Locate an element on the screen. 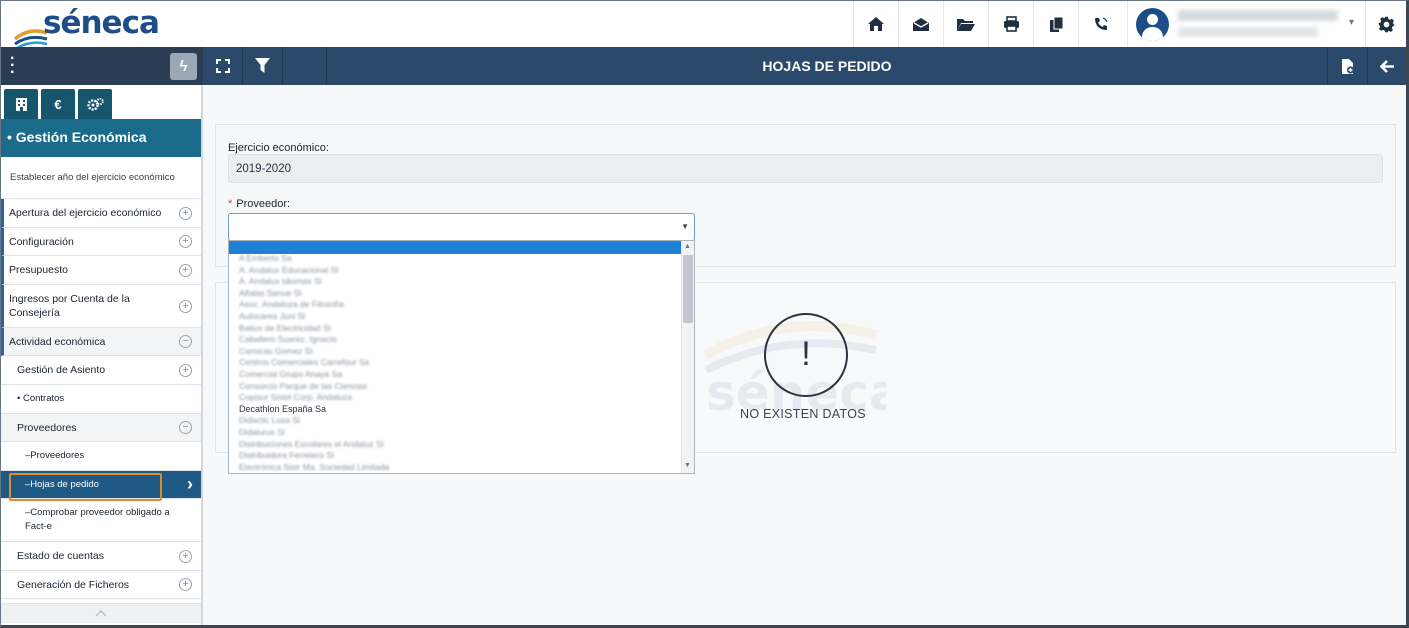 The image size is (1409, 628). empty-state-message: NO EXISTEN DATOS is located at coordinates (803, 414).